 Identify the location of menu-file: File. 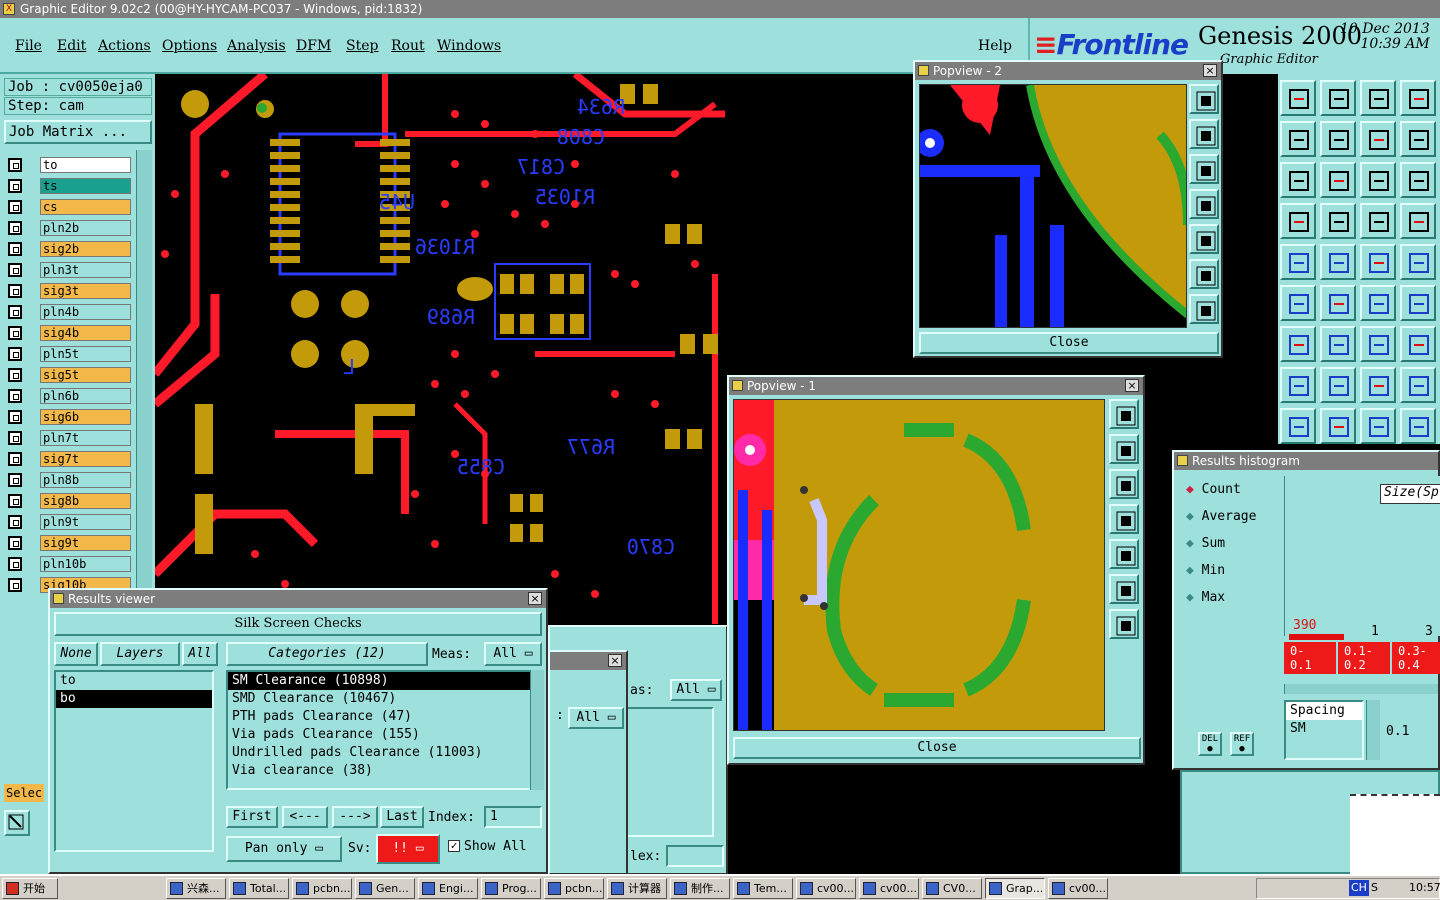
(28, 46).